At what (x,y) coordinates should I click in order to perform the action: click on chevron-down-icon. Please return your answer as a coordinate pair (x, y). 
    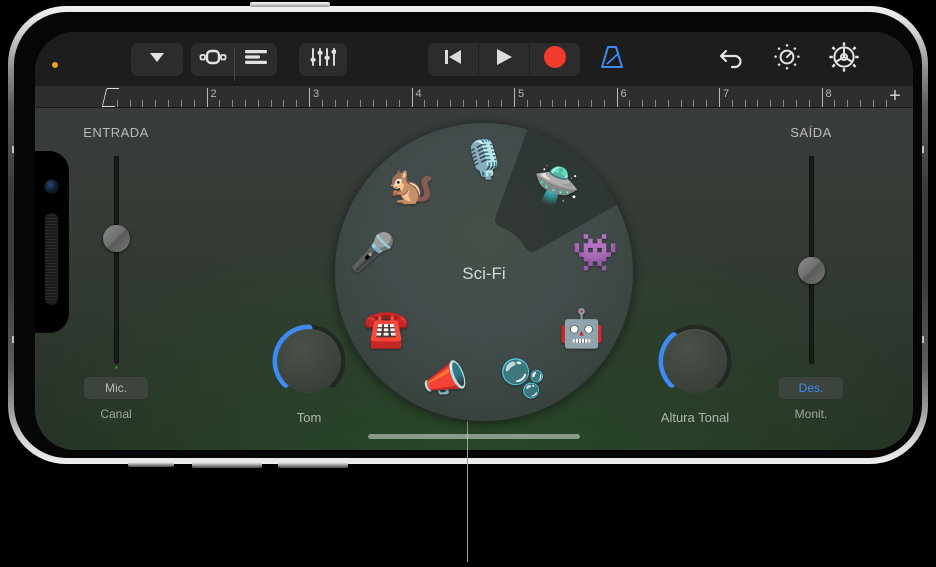
    Looking at the image, I should click on (157, 59).